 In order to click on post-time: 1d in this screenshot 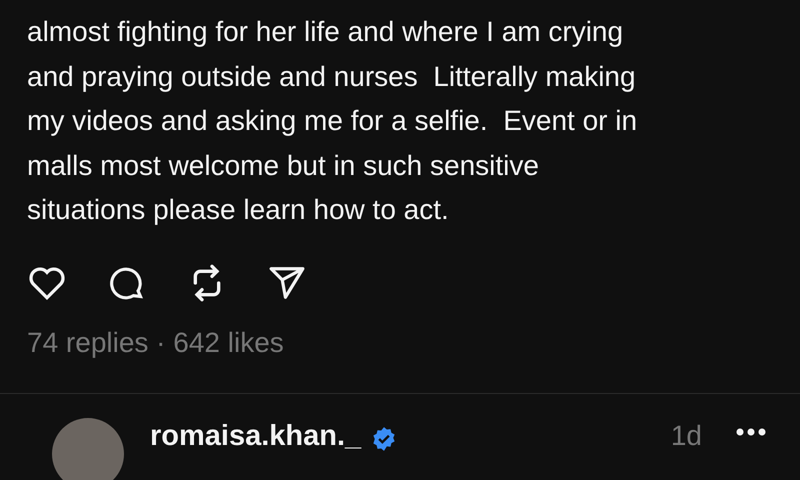, I will do `click(686, 436)`.